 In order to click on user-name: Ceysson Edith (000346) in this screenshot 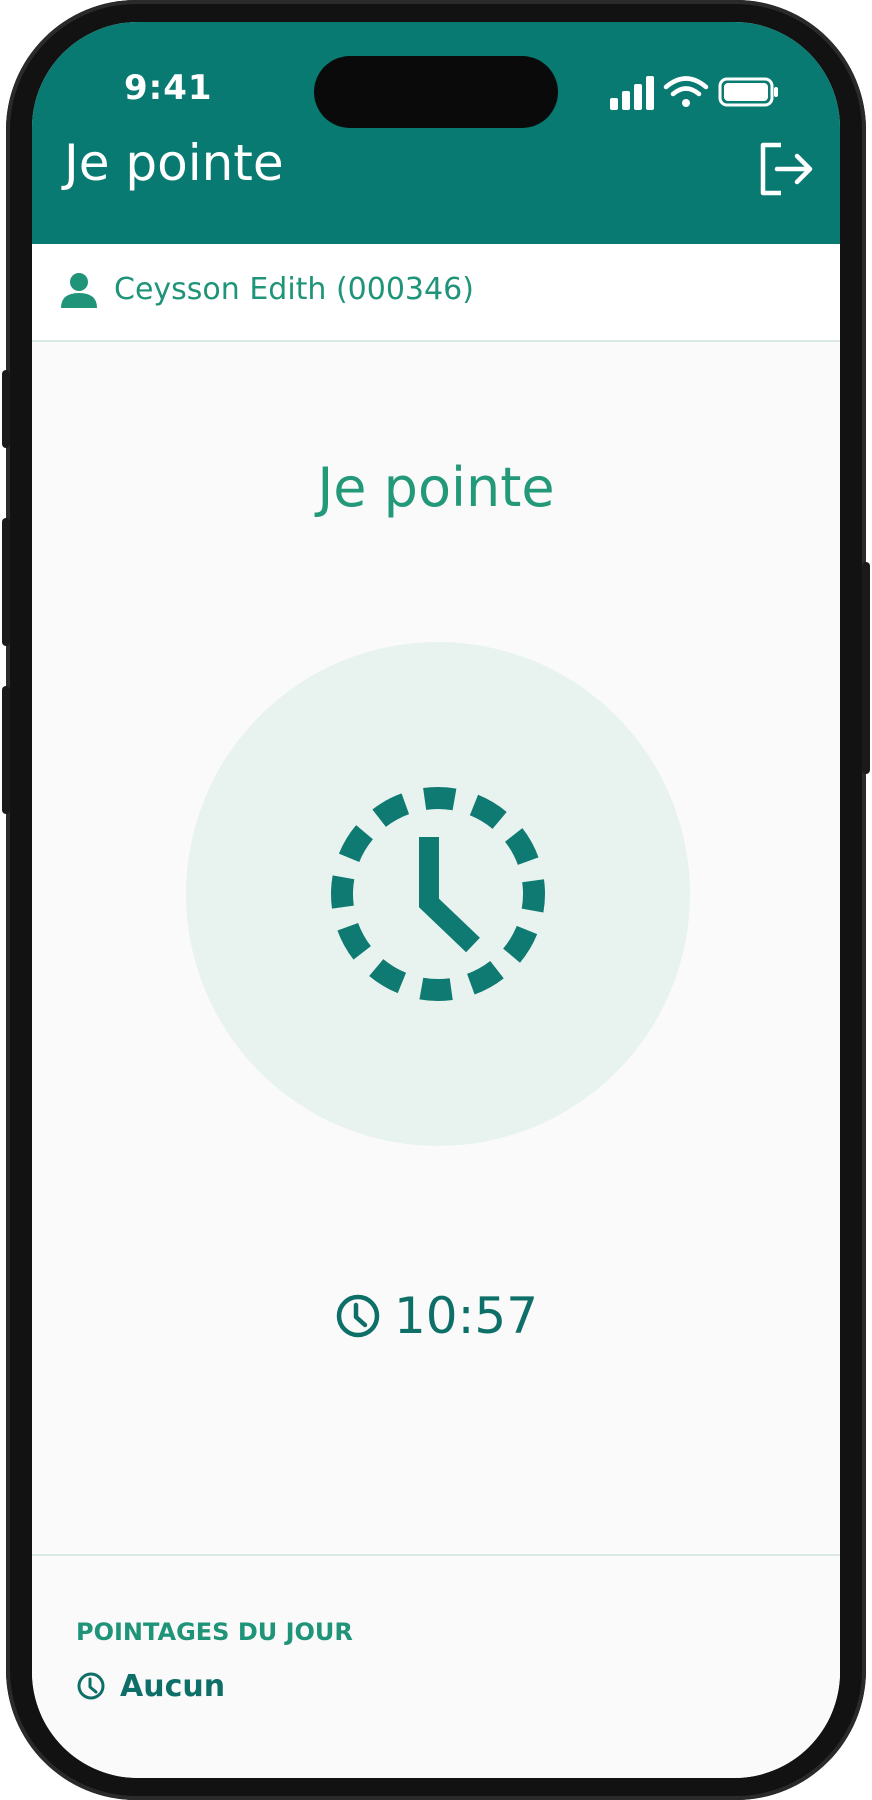, I will do `click(294, 289)`.